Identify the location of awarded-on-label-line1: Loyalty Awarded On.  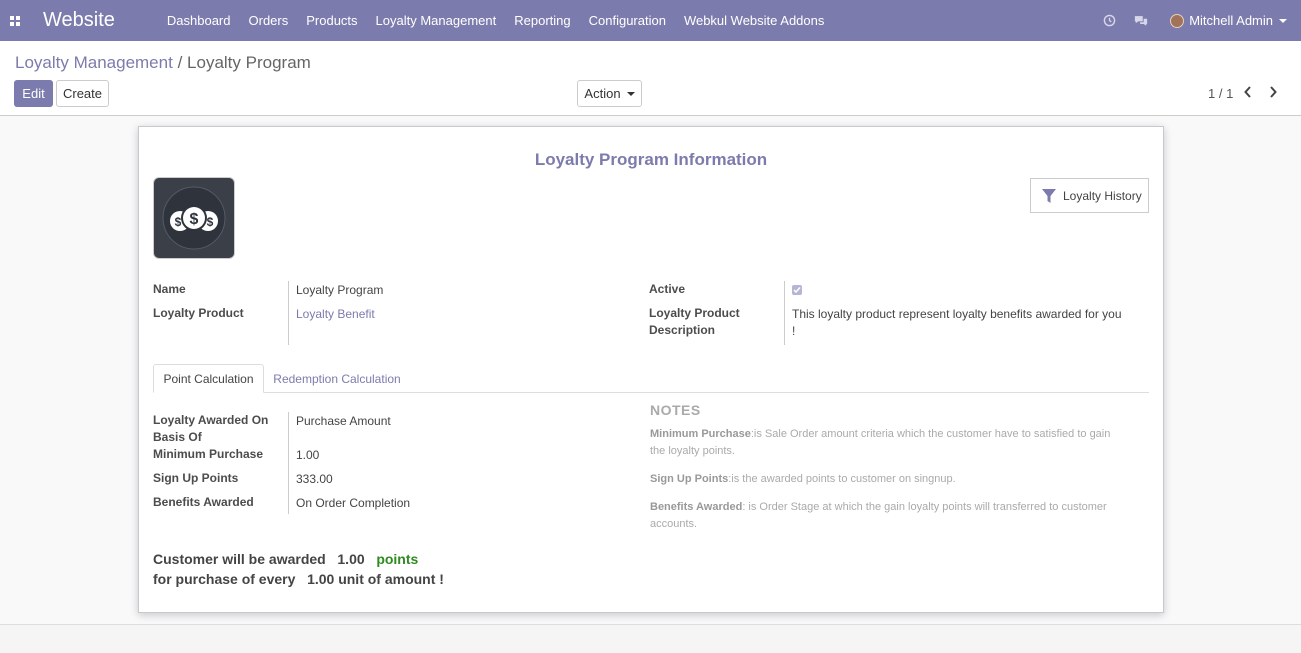
(211, 420).